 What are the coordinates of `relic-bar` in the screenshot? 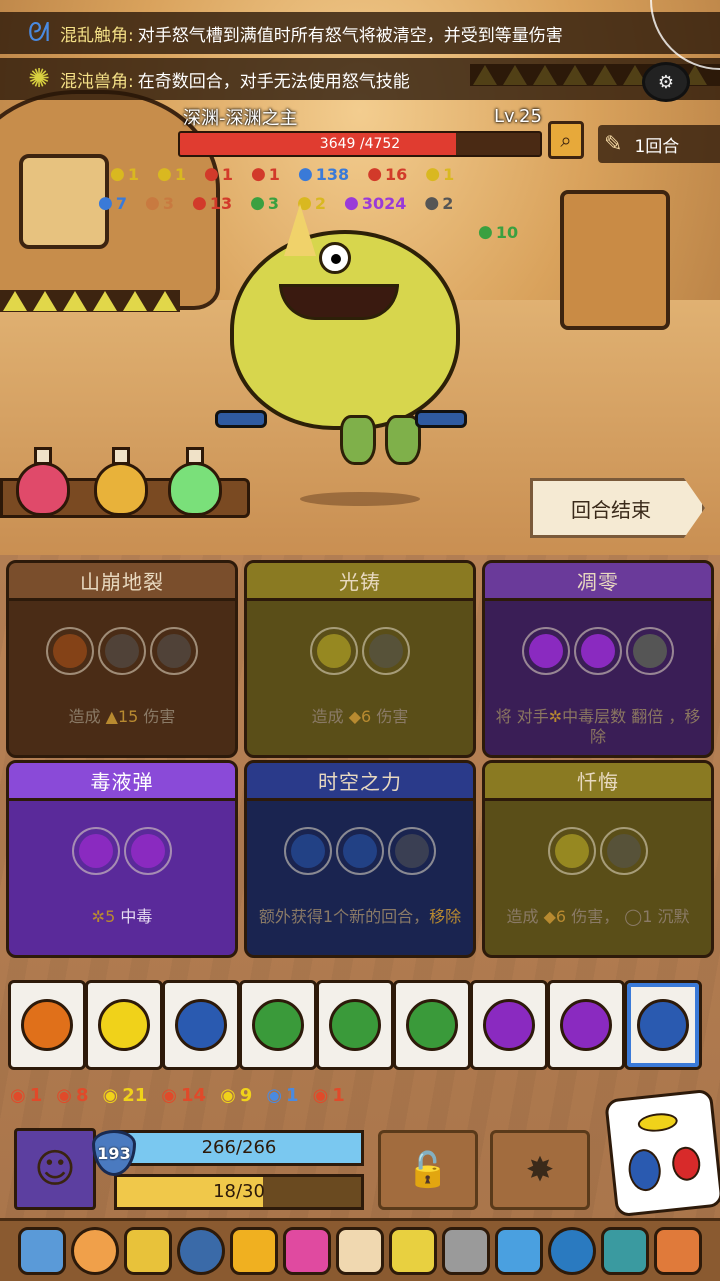 It's located at (360, 1249).